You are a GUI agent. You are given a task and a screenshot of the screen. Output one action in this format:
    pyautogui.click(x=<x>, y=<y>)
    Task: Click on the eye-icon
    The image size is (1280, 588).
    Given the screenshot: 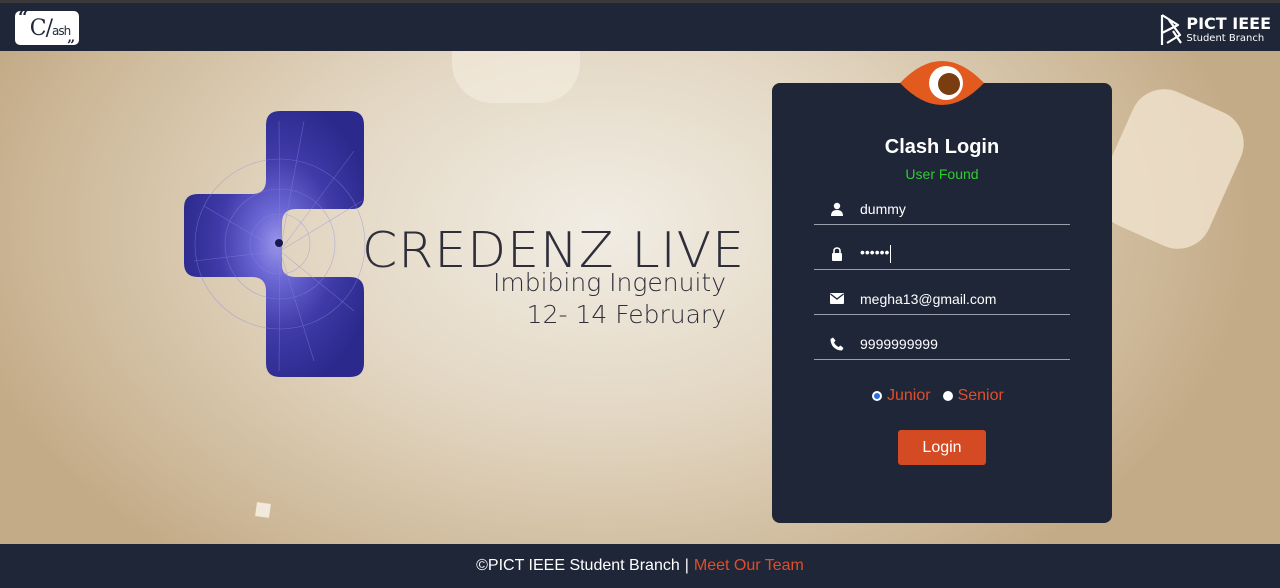 What is the action you would take?
    pyautogui.click(x=942, y=83)
    